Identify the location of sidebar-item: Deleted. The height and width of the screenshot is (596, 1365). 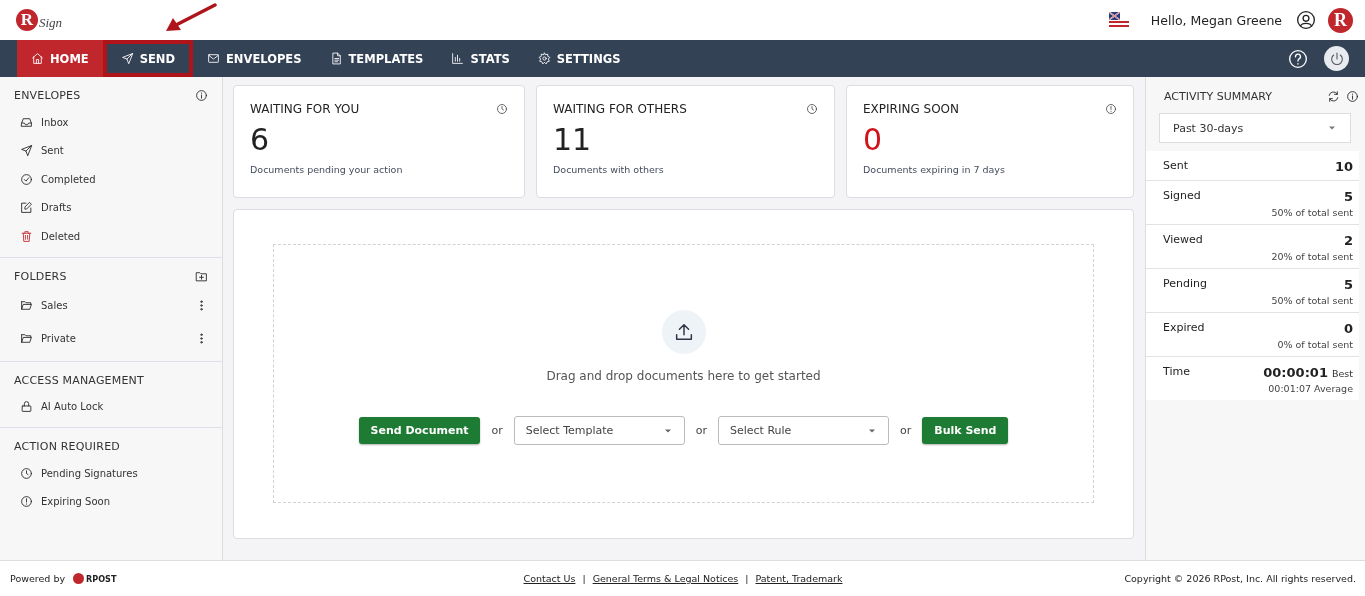
(124, 236).